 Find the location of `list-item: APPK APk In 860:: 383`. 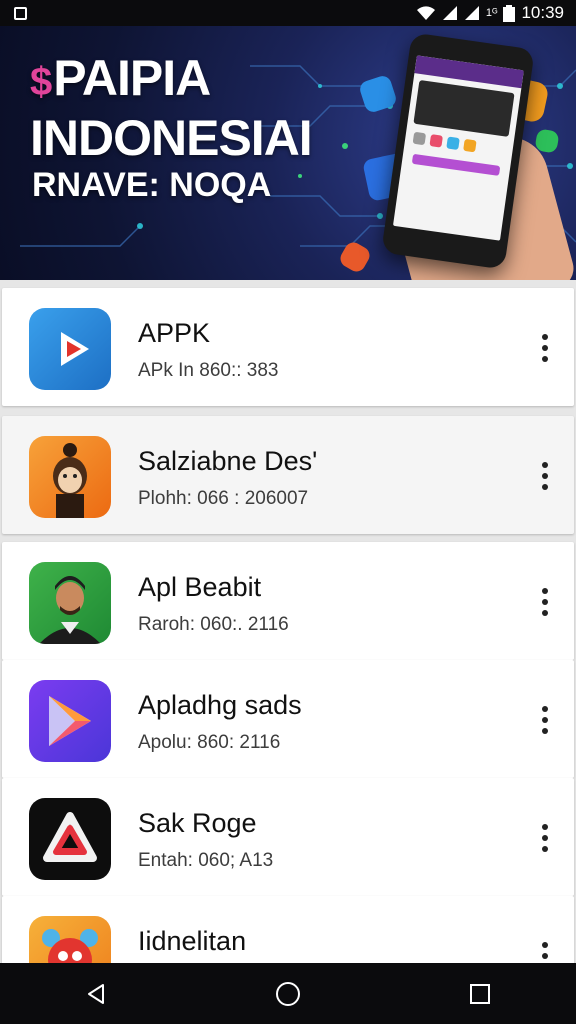

list-item: APPK APk In 860:: 383 is located at coordinates (288, 347).